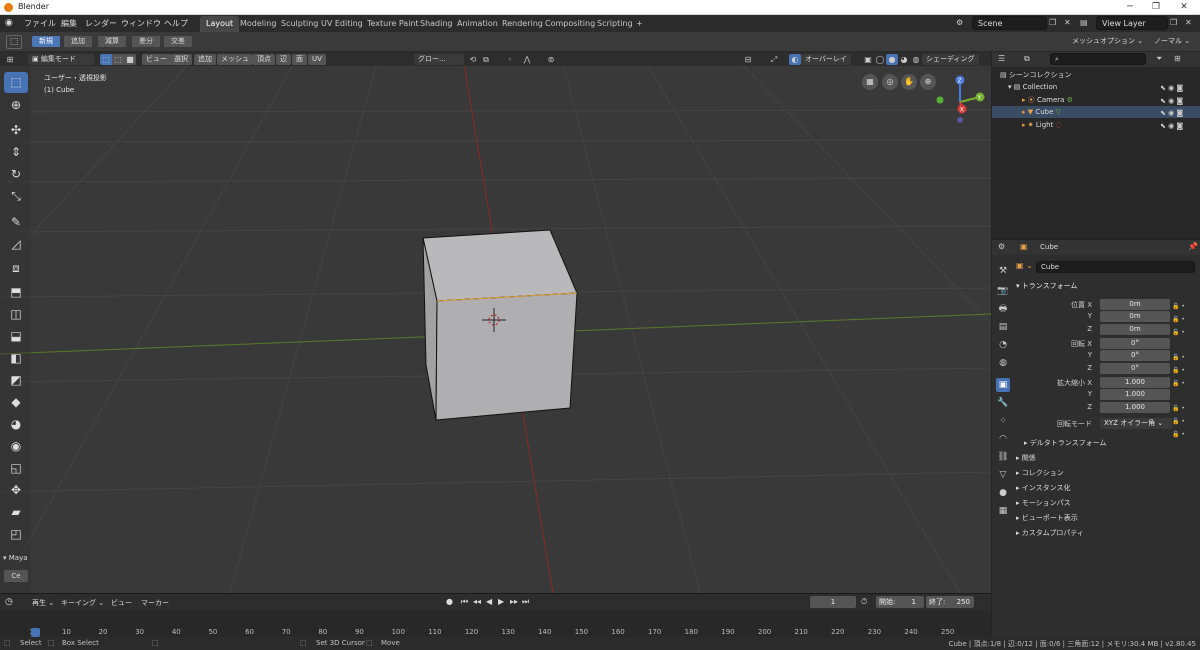 This screenshot has height=650, width=1200. Describe the element at coordinates (639, 24) in the screenshot. I see `add-workspace-button: +` at that location.